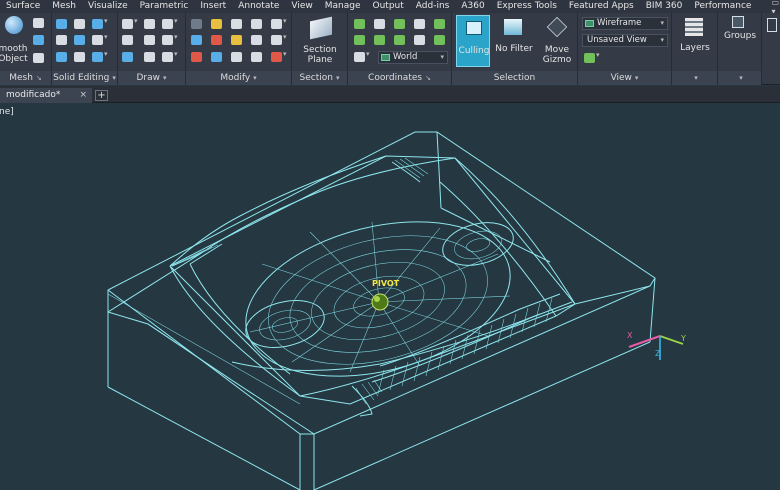 The width and height of the screenshot is (780, 490). Describe the element at coordinates (321, 28) in the screenshot. I see `section-plane-icon` at that location.